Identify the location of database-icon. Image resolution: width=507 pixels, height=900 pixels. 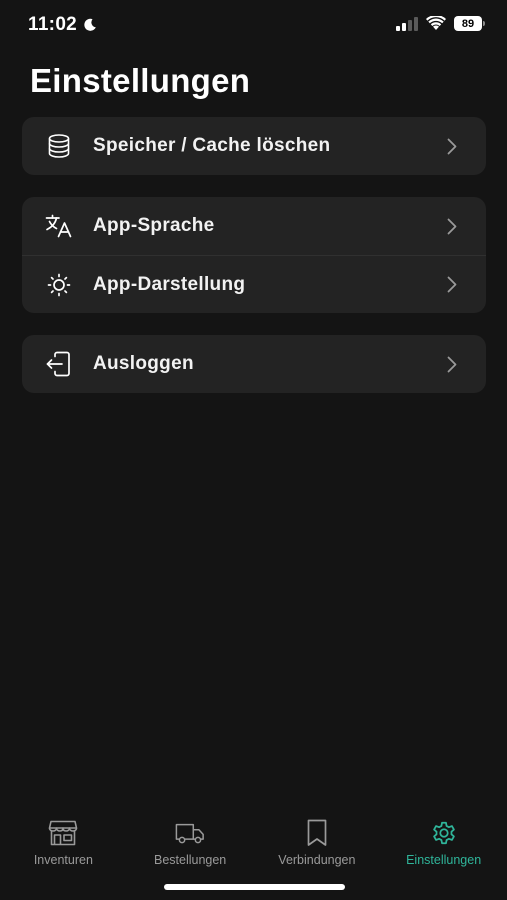
(59, 146).